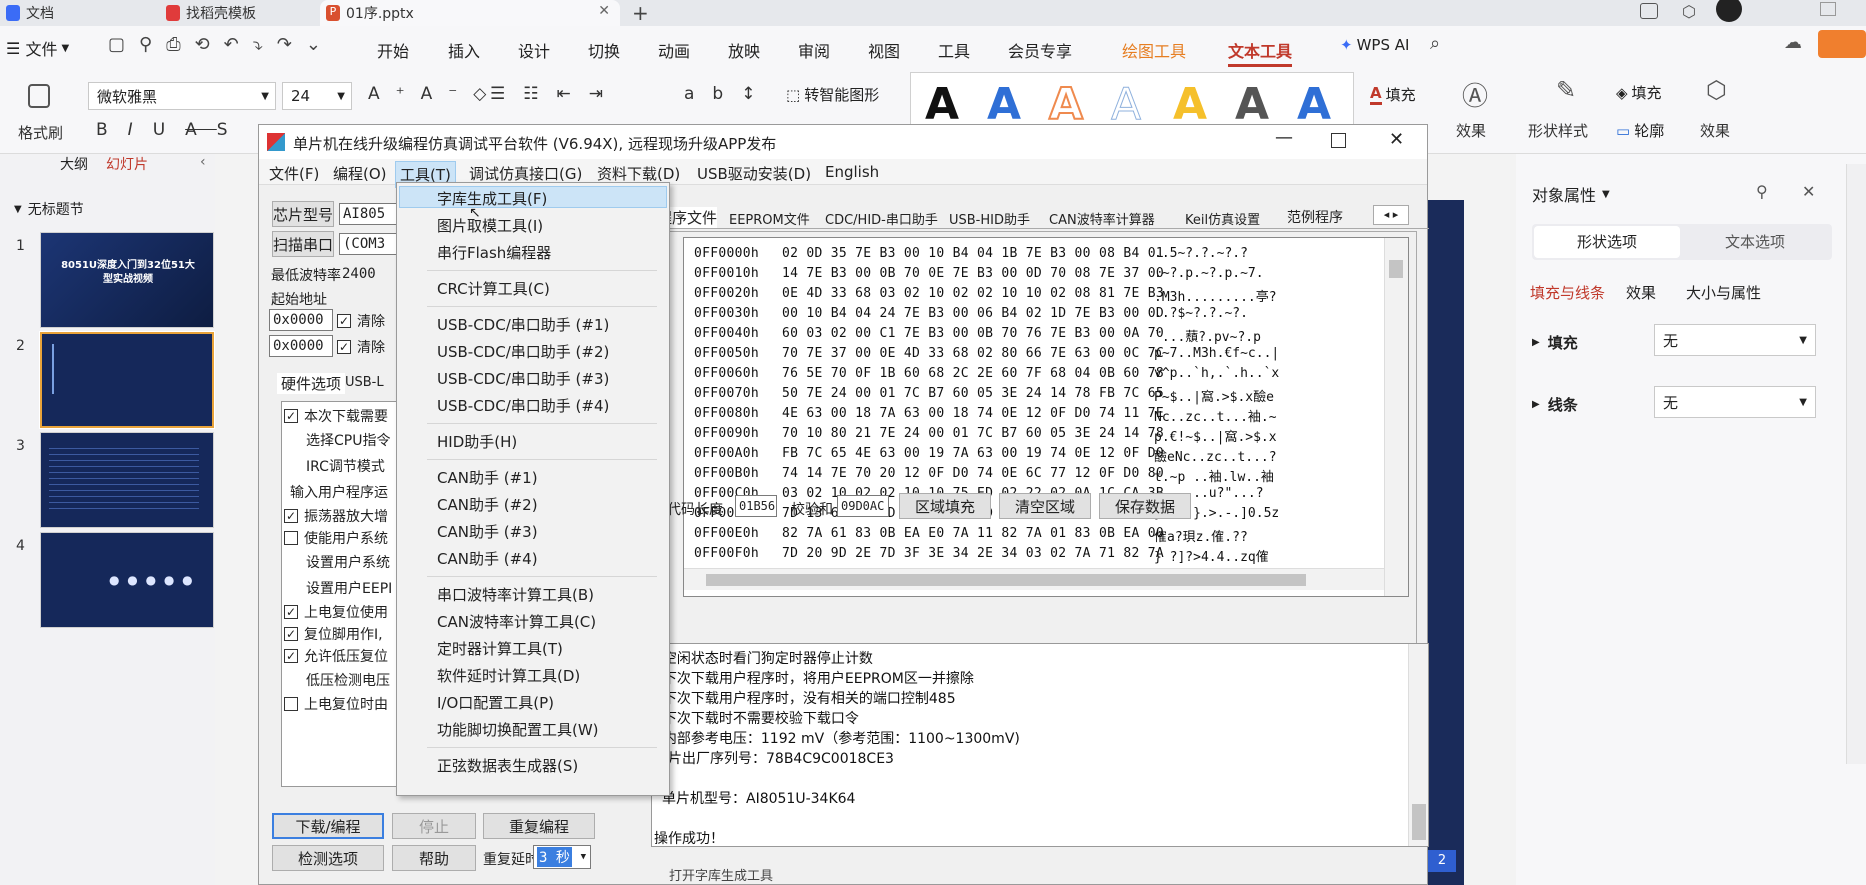 Image resolution: width=1866 pixels, height=885 pixels. What do you see at coordinates (221, 44) in the screenshot?
I see `quick-access-icons: ▢⚲⎙⟲↶⤵↷⌄` at bounding box center [221, 44].